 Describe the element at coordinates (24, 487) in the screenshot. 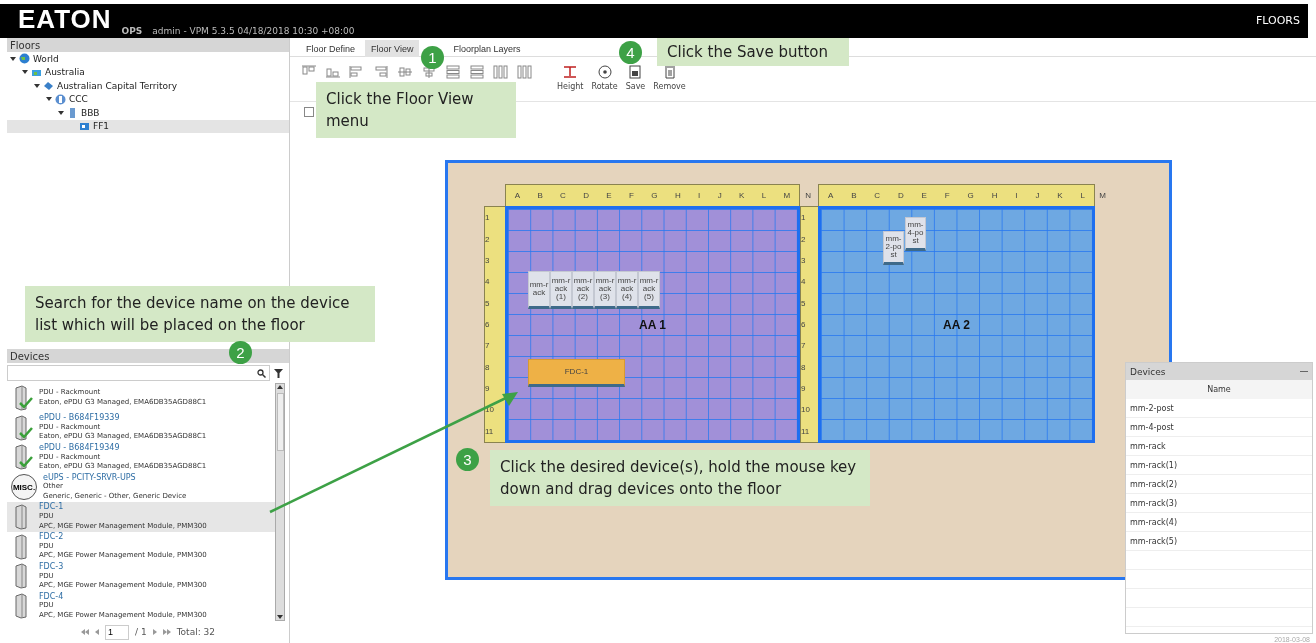

I see `misc-icon: MISC.` at that location.